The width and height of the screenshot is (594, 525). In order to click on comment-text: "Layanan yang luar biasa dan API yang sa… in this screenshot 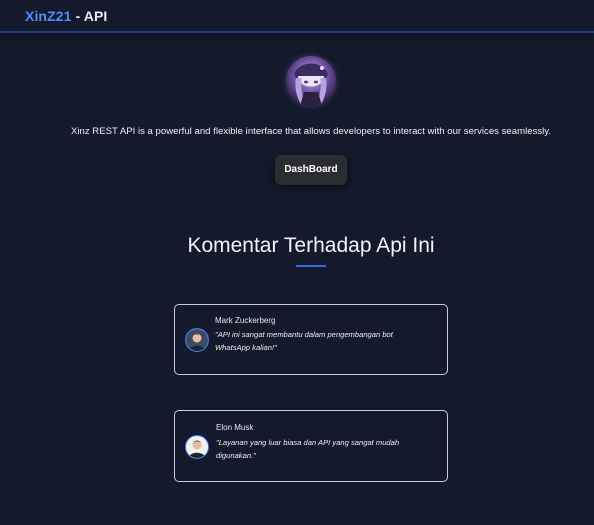, I will do `click(308, 449)`.